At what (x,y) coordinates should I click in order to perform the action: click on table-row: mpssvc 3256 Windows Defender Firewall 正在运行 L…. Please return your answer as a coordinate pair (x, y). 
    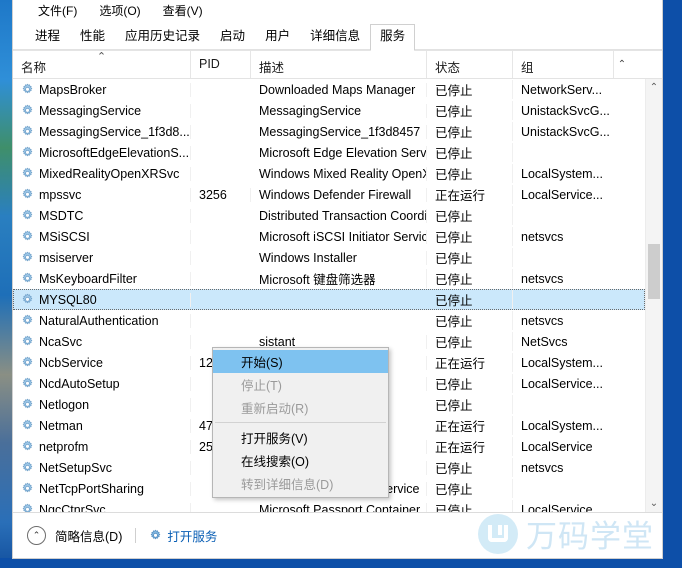
    Looking at the image, I should click on (329, 194).